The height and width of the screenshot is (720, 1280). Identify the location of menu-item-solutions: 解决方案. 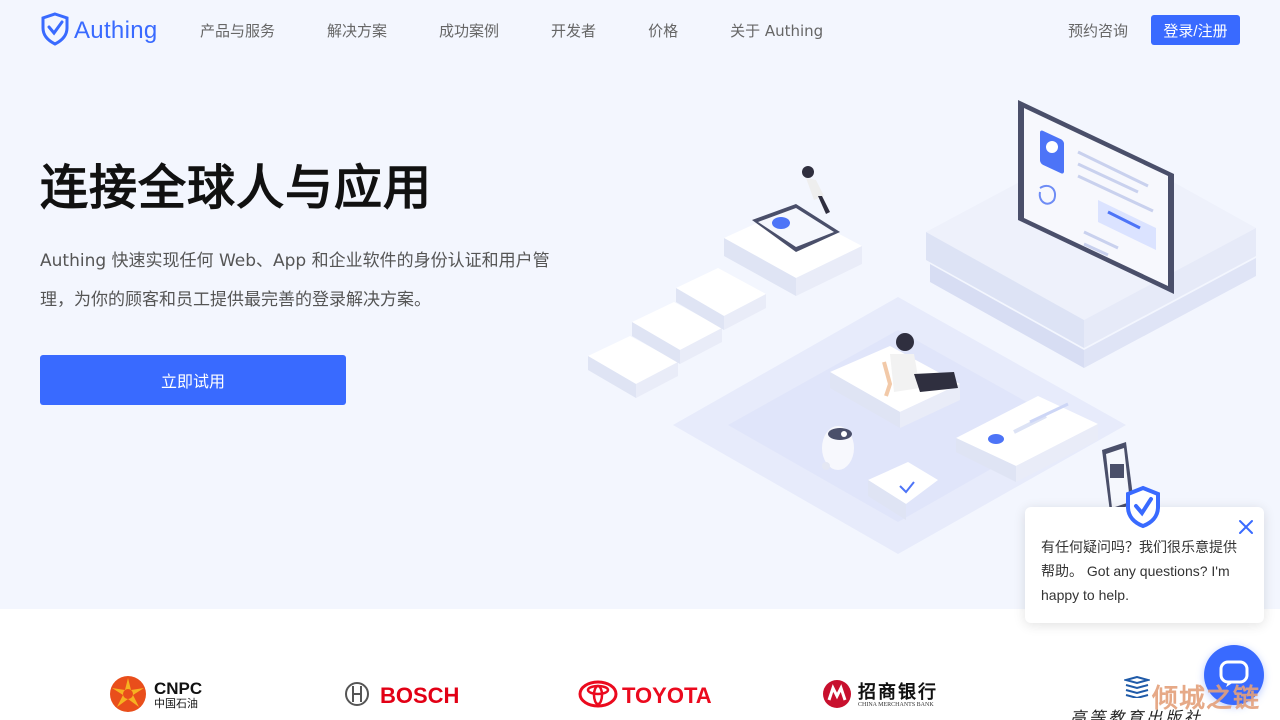
(357, 30).